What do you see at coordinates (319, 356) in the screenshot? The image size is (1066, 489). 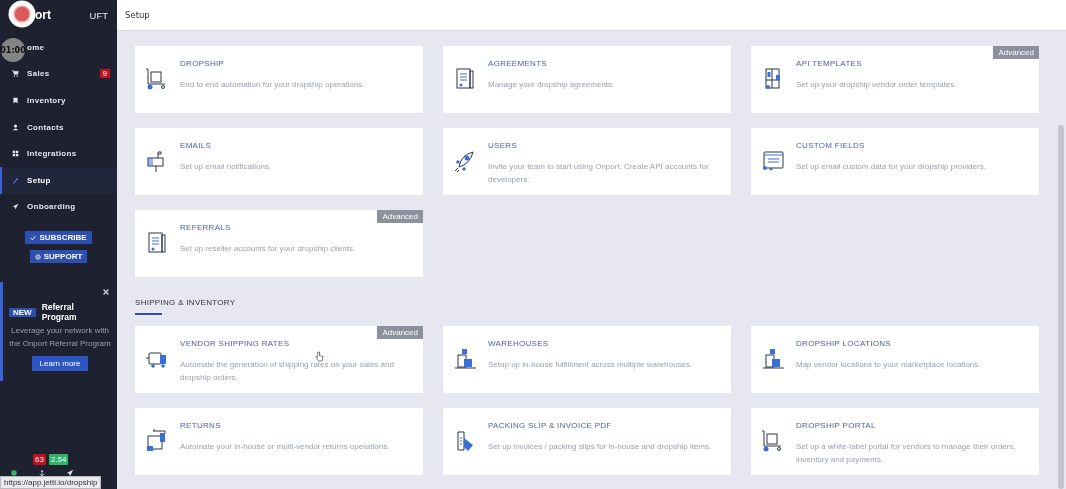 I see `hand-cursor-icon` at bounding box center [319, 356].